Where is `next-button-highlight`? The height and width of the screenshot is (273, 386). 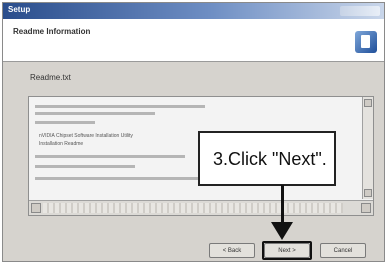 next-button-highlight is located at coordinates (287, 250).